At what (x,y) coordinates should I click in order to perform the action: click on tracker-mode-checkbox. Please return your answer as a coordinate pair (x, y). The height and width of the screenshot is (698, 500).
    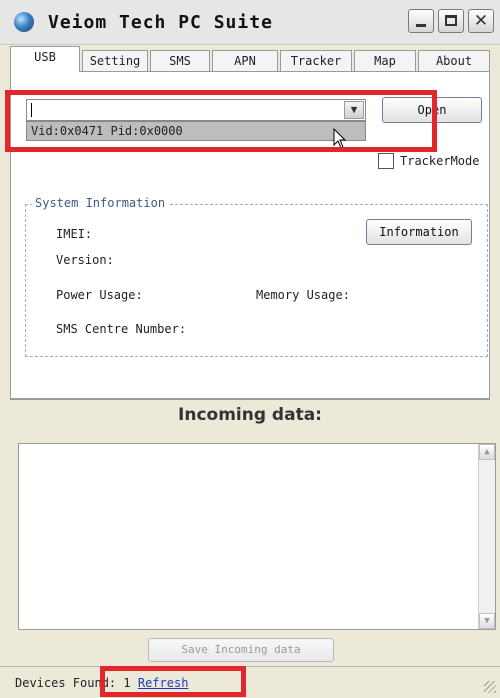
    Looking at the image, I should click on (386, 161).